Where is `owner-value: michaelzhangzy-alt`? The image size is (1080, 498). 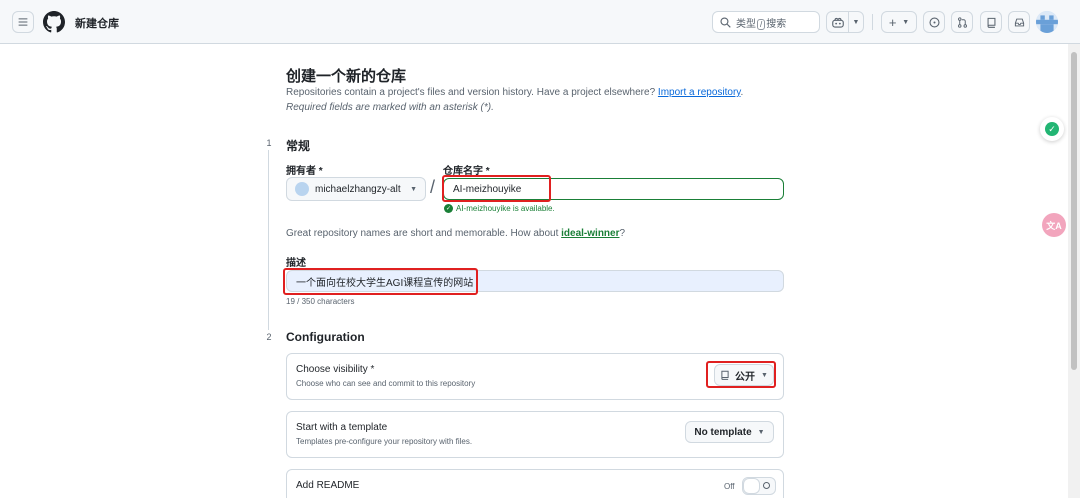 owner-value: michaelzhangzy-alt is located at coordinates (358, 189).